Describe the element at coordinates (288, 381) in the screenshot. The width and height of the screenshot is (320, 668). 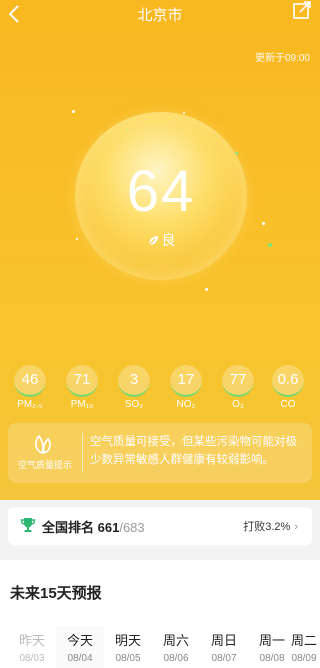
I see `pollutant-value: 0.6` at that location.